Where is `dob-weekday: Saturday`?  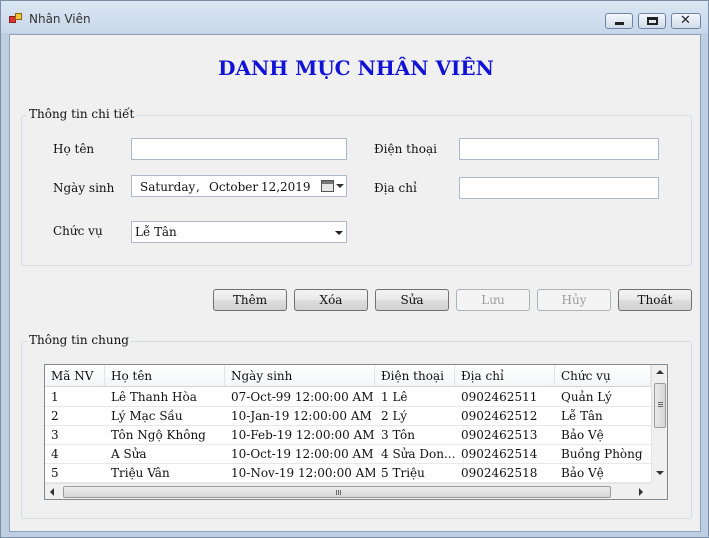 dob-weekday: Saturday is located at coordinates (168, 187).